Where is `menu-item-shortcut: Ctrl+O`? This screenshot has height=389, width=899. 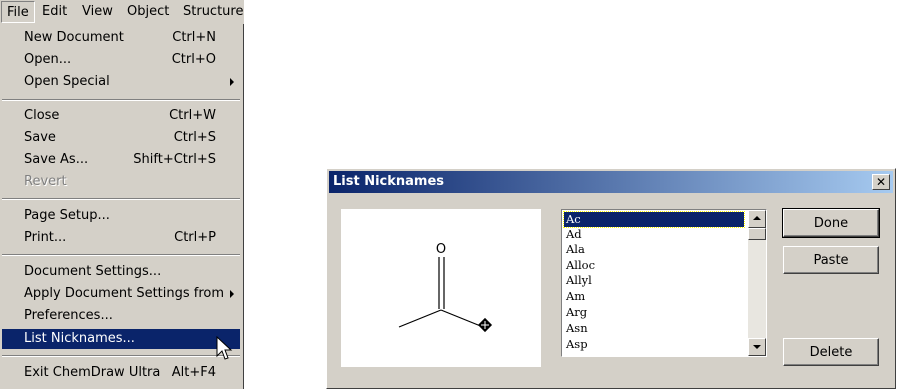
menu-item-shortcut: Ctrl+O is located at coordinates (193, 59).